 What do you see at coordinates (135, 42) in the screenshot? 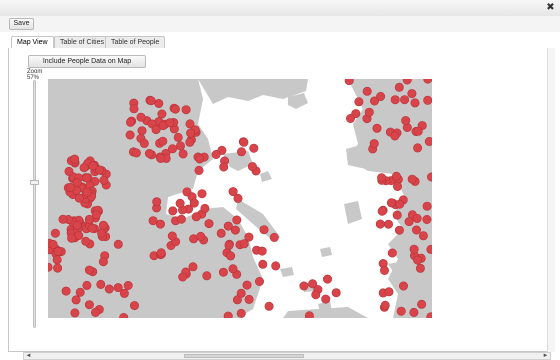
I see `tab-table-of-people: Table of People` at bounding box center [135, 42].